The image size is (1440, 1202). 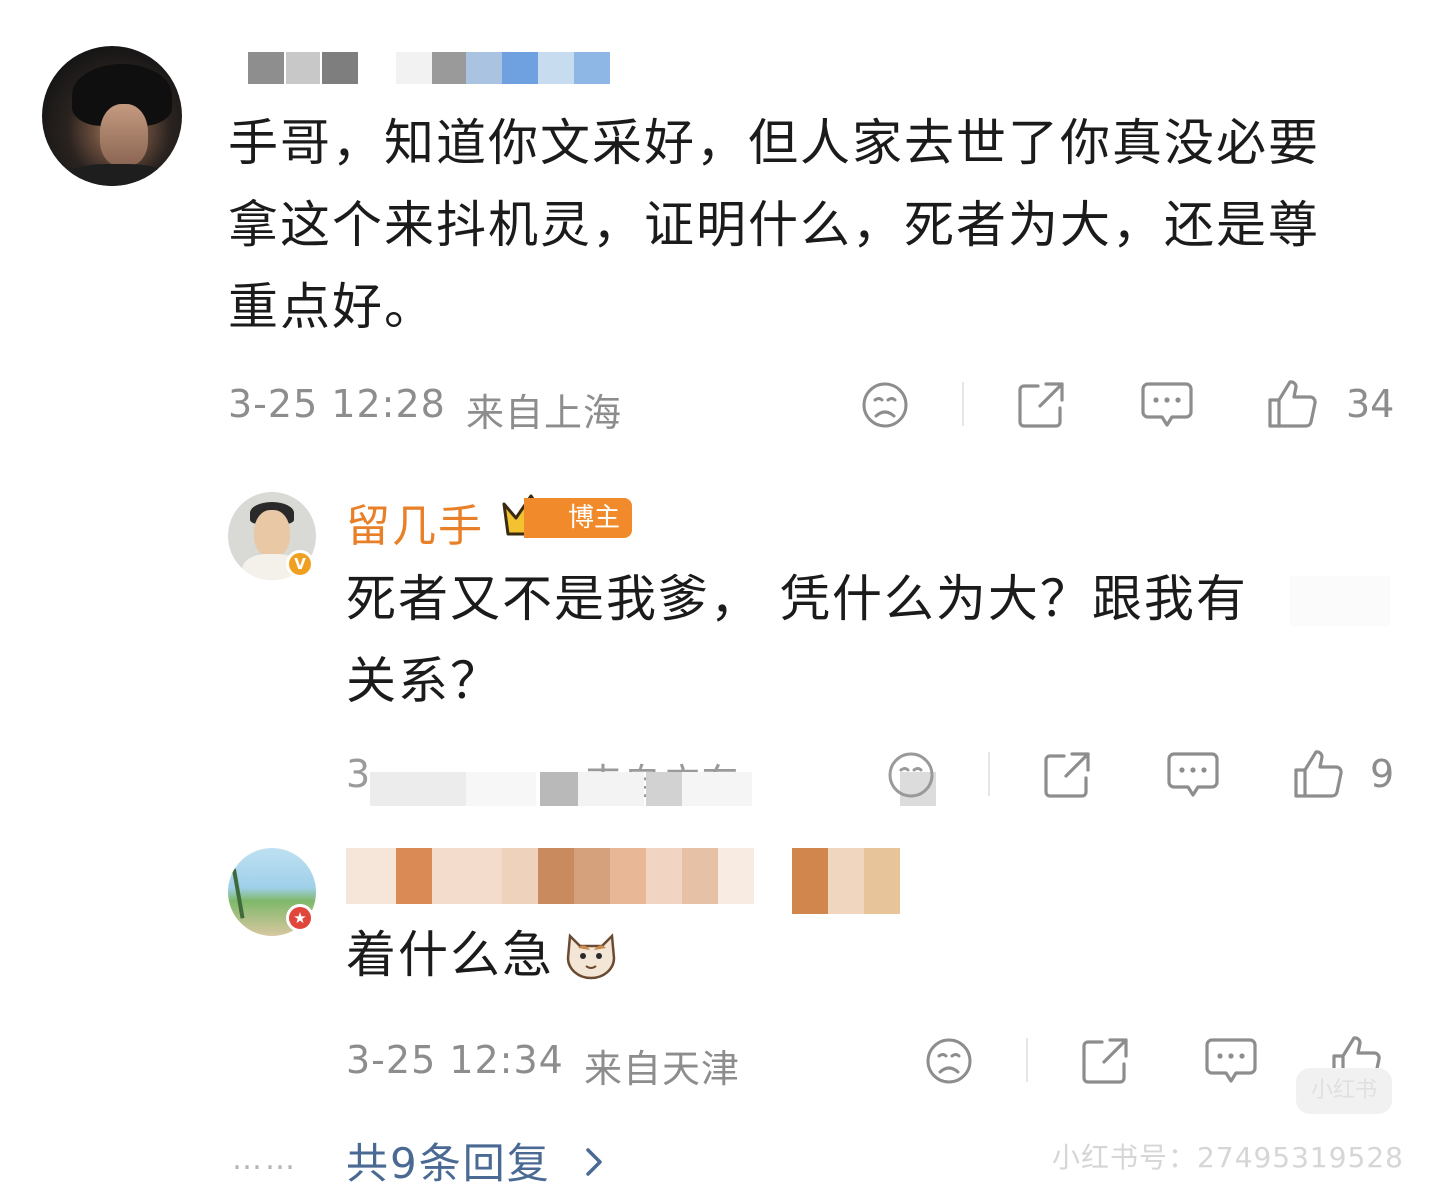 I want to click on verified-v-icon: V, so click(x=300, y=564).